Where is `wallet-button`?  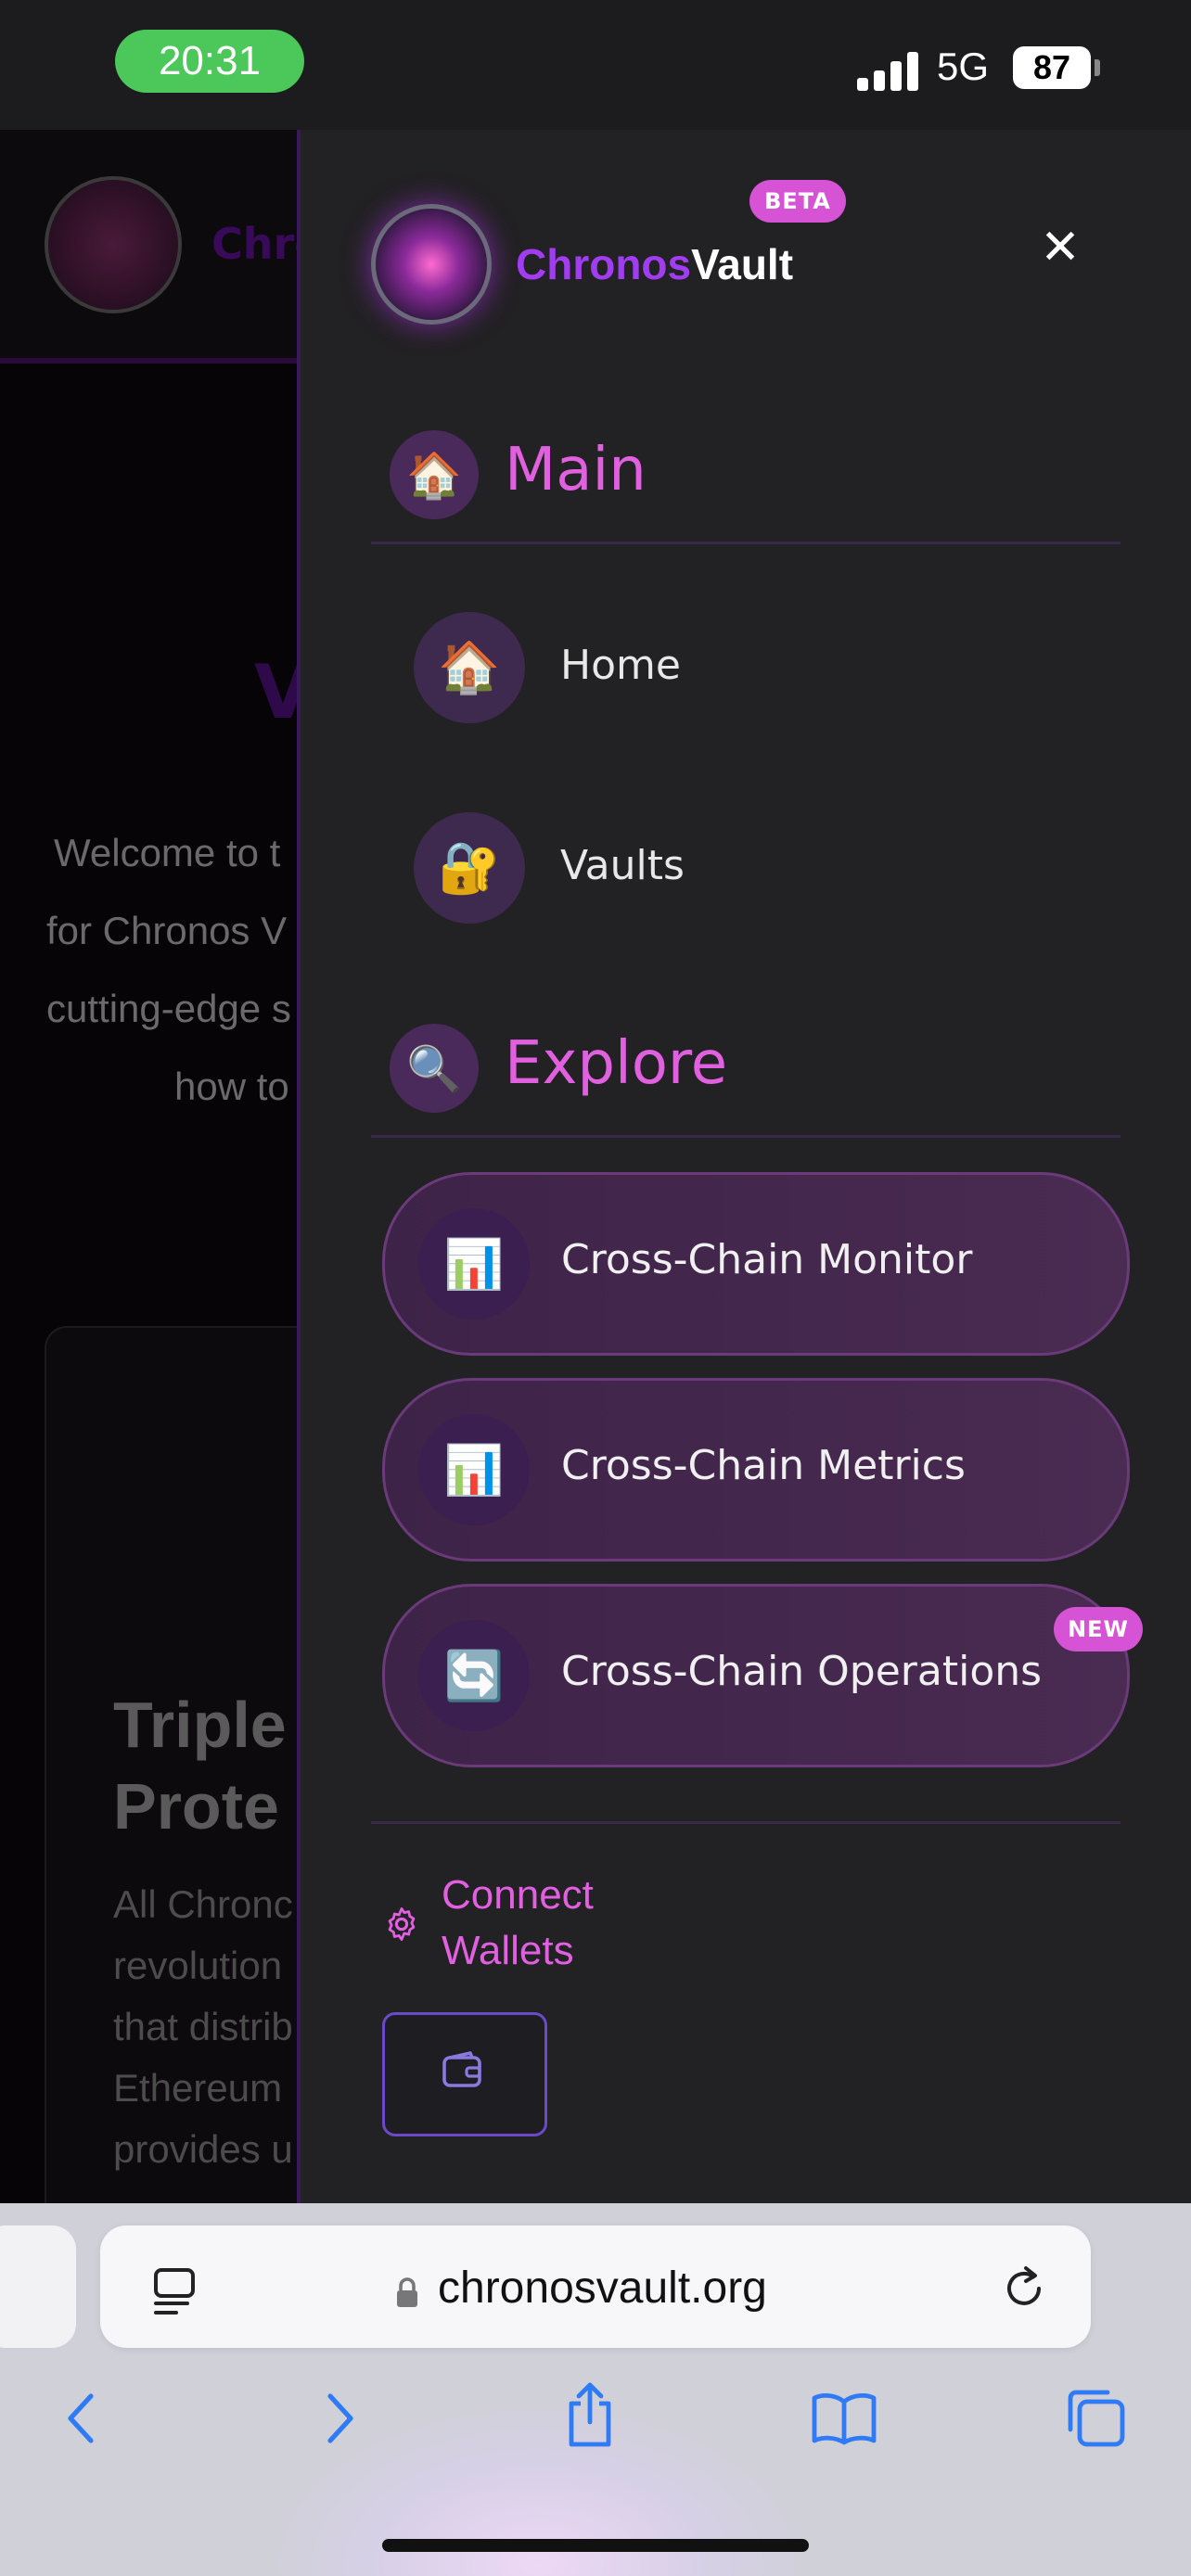
wallet-button is located at coordinates (464, 2074).